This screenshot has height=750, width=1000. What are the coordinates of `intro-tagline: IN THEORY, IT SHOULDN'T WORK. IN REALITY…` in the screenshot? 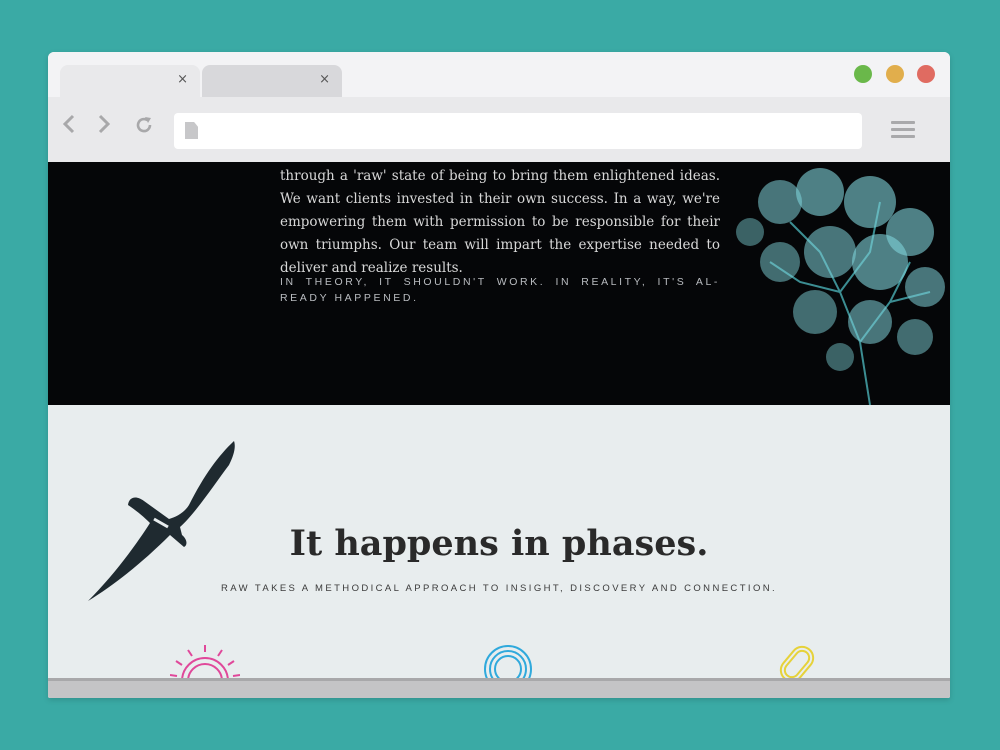 It's located at (500, 290).